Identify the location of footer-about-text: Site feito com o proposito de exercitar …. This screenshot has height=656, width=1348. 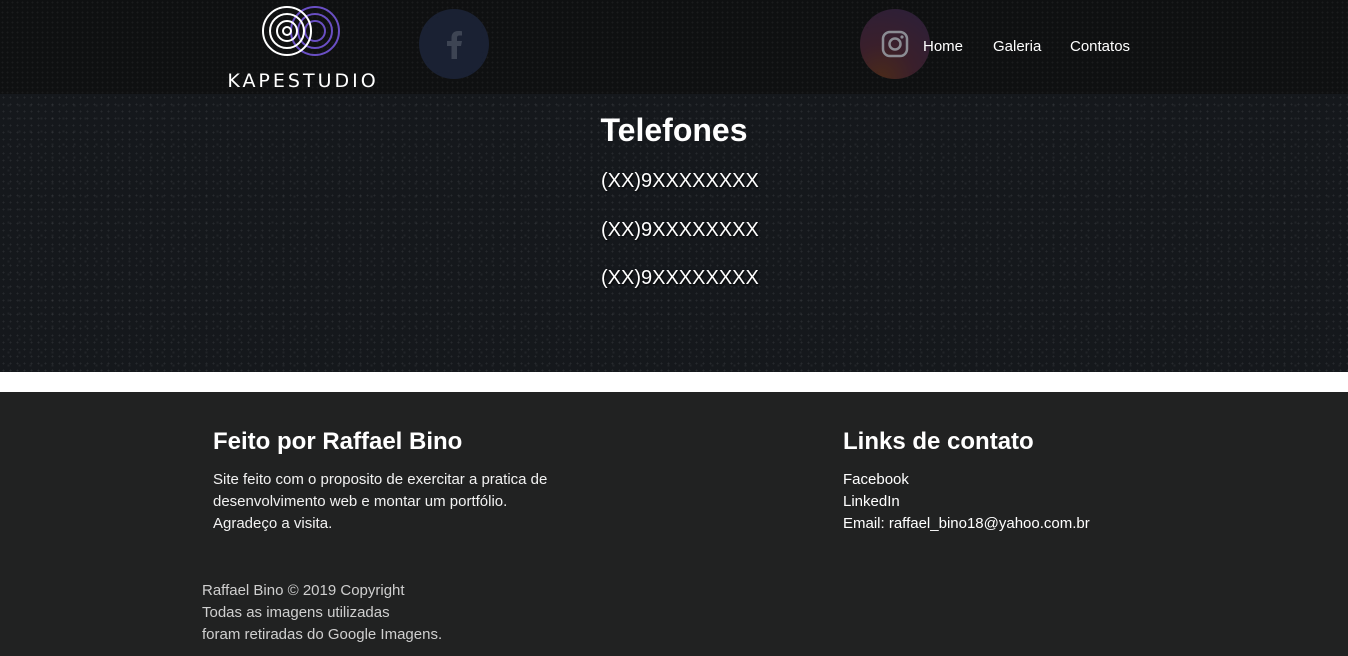
(380, 502).